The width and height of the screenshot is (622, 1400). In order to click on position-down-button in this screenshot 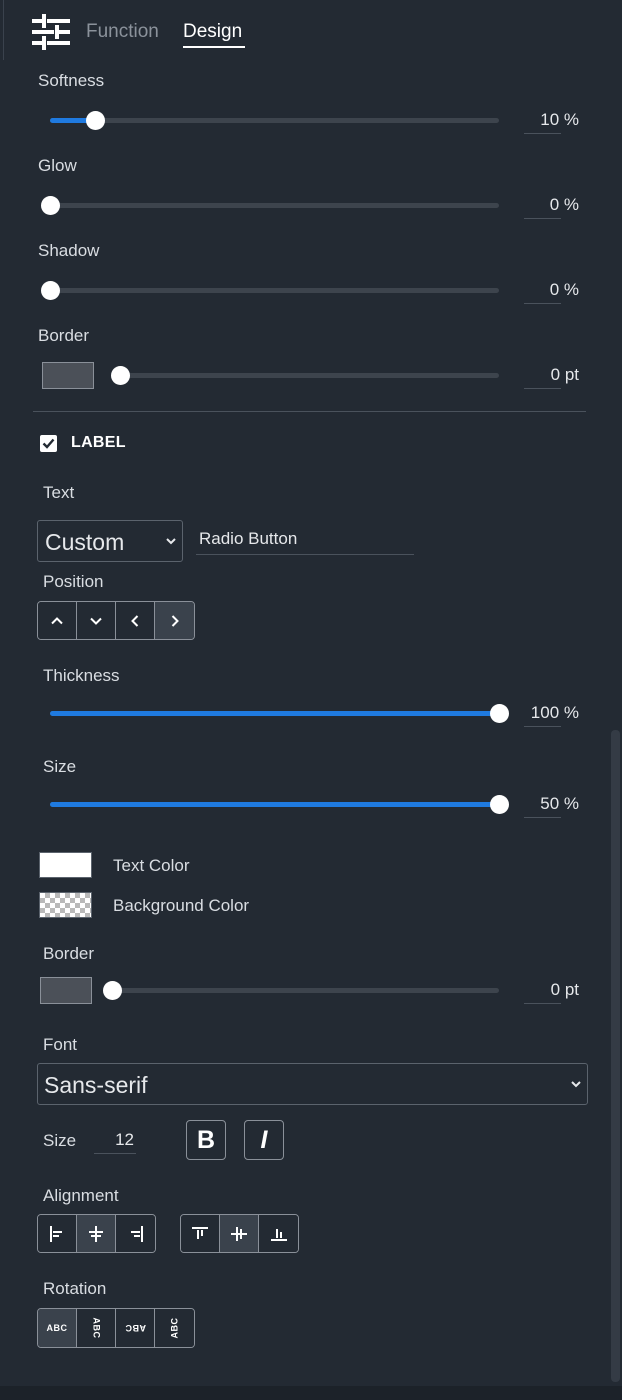, I will do `click(96, 620)`.